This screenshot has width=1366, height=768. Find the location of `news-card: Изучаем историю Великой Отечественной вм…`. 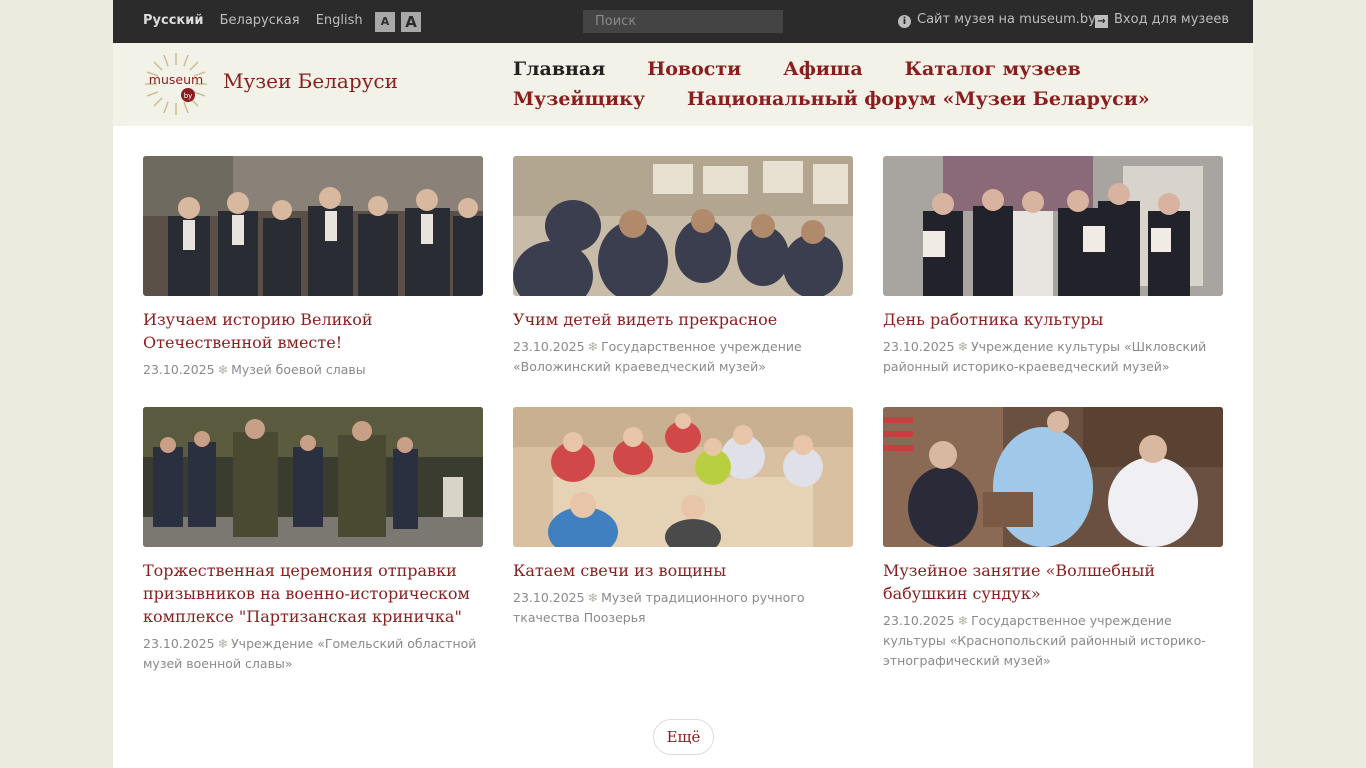

news-card: Изучаем историю Великой Отечественной вм… is located at coordinates (313, 268).